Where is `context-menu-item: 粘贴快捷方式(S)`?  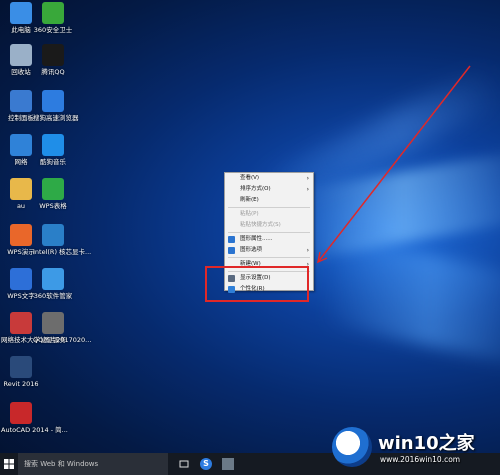
context-menu-item: 粘贴快捷方式(S) is located at coordinates (269, 225).